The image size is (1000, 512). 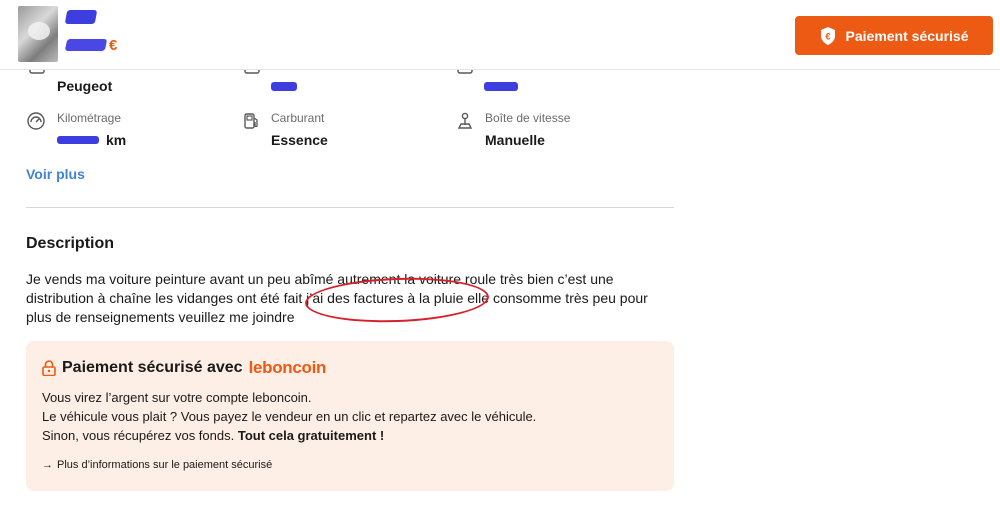 I want to click on criteria-mileage-label: Kilométrage, so click(x=89, y=118).